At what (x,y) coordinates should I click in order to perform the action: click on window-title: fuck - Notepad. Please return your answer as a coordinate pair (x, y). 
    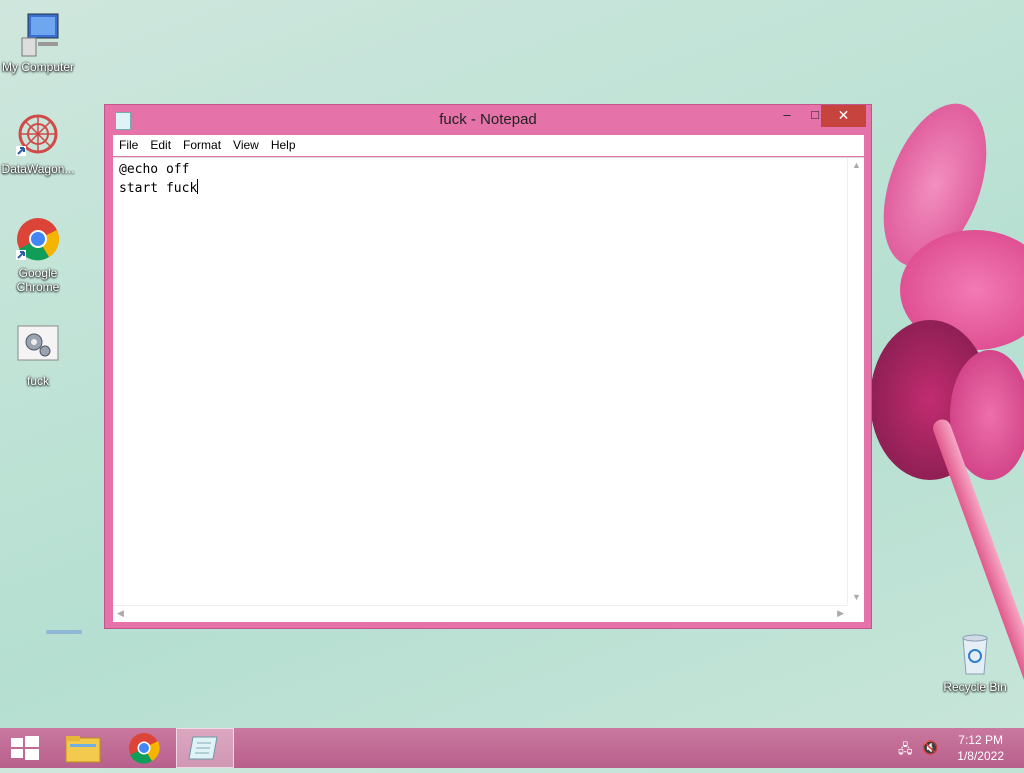
    Looking at the image, I should click on (488, 119).